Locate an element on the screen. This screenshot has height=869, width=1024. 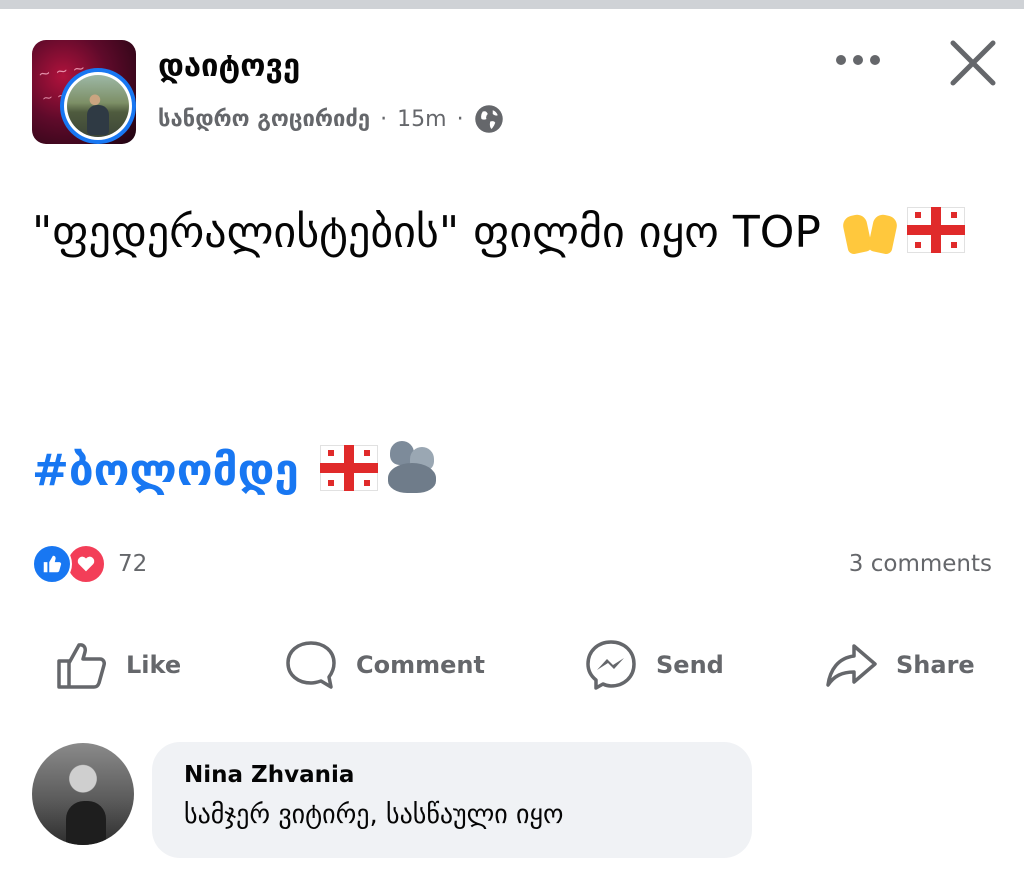
commenter-avatar is located at coordinates (83, 794).